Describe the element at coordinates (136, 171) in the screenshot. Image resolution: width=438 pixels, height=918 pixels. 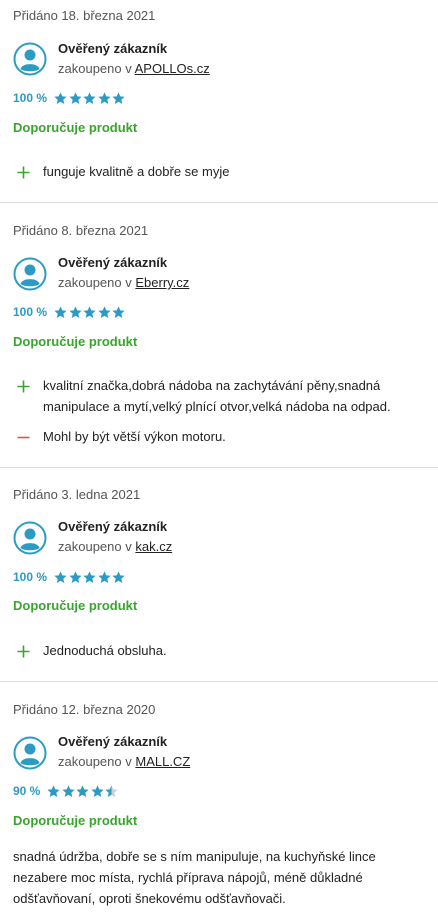
I see `pro-text: funguje kvalitně a dobře se myje` at that location.